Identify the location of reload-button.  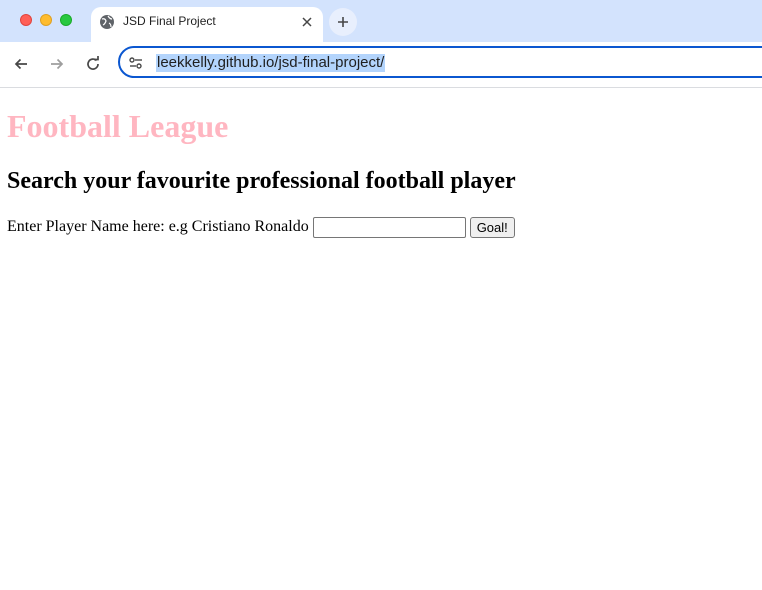
(93, 64).